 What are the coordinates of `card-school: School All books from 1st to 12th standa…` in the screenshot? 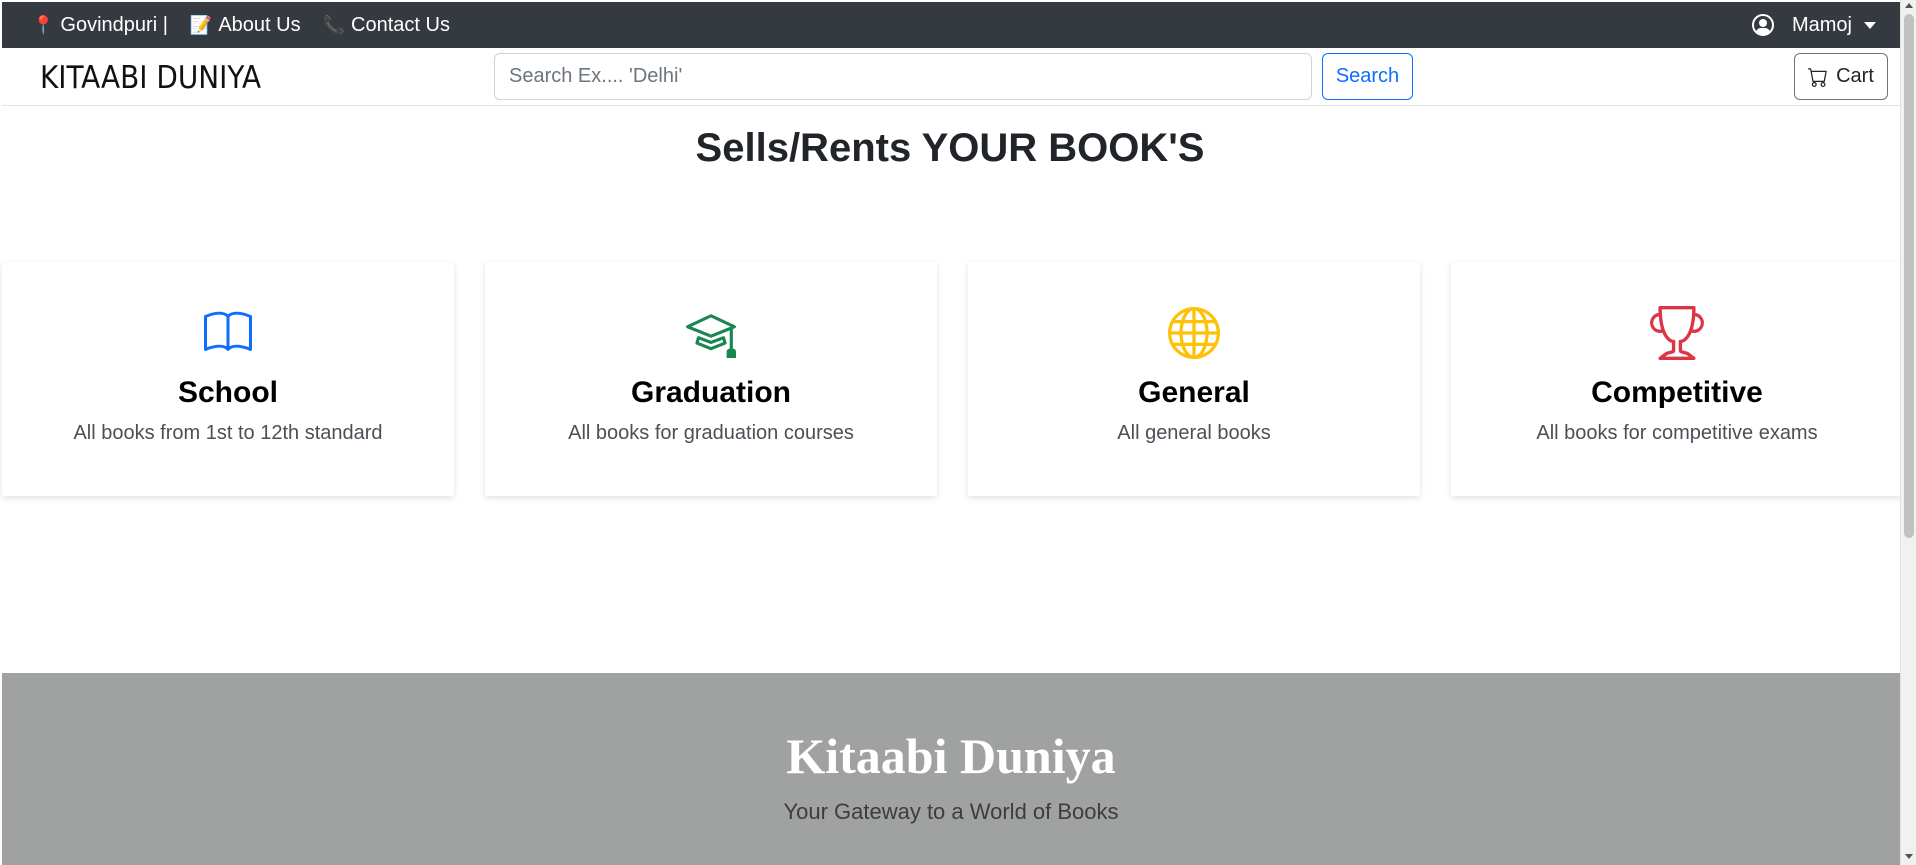 It's located at (228, 379).